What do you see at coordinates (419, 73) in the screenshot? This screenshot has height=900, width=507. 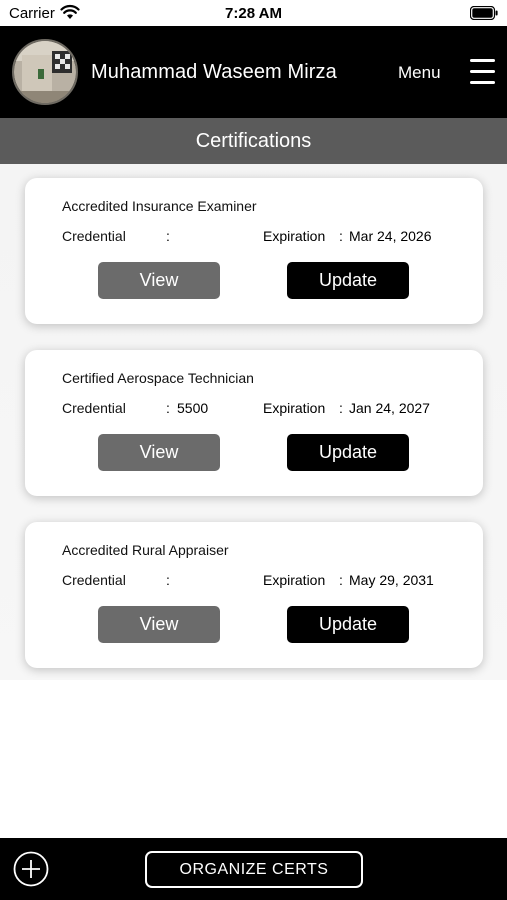 I see `menu-label: Menu` at bounding box center [419, 73].